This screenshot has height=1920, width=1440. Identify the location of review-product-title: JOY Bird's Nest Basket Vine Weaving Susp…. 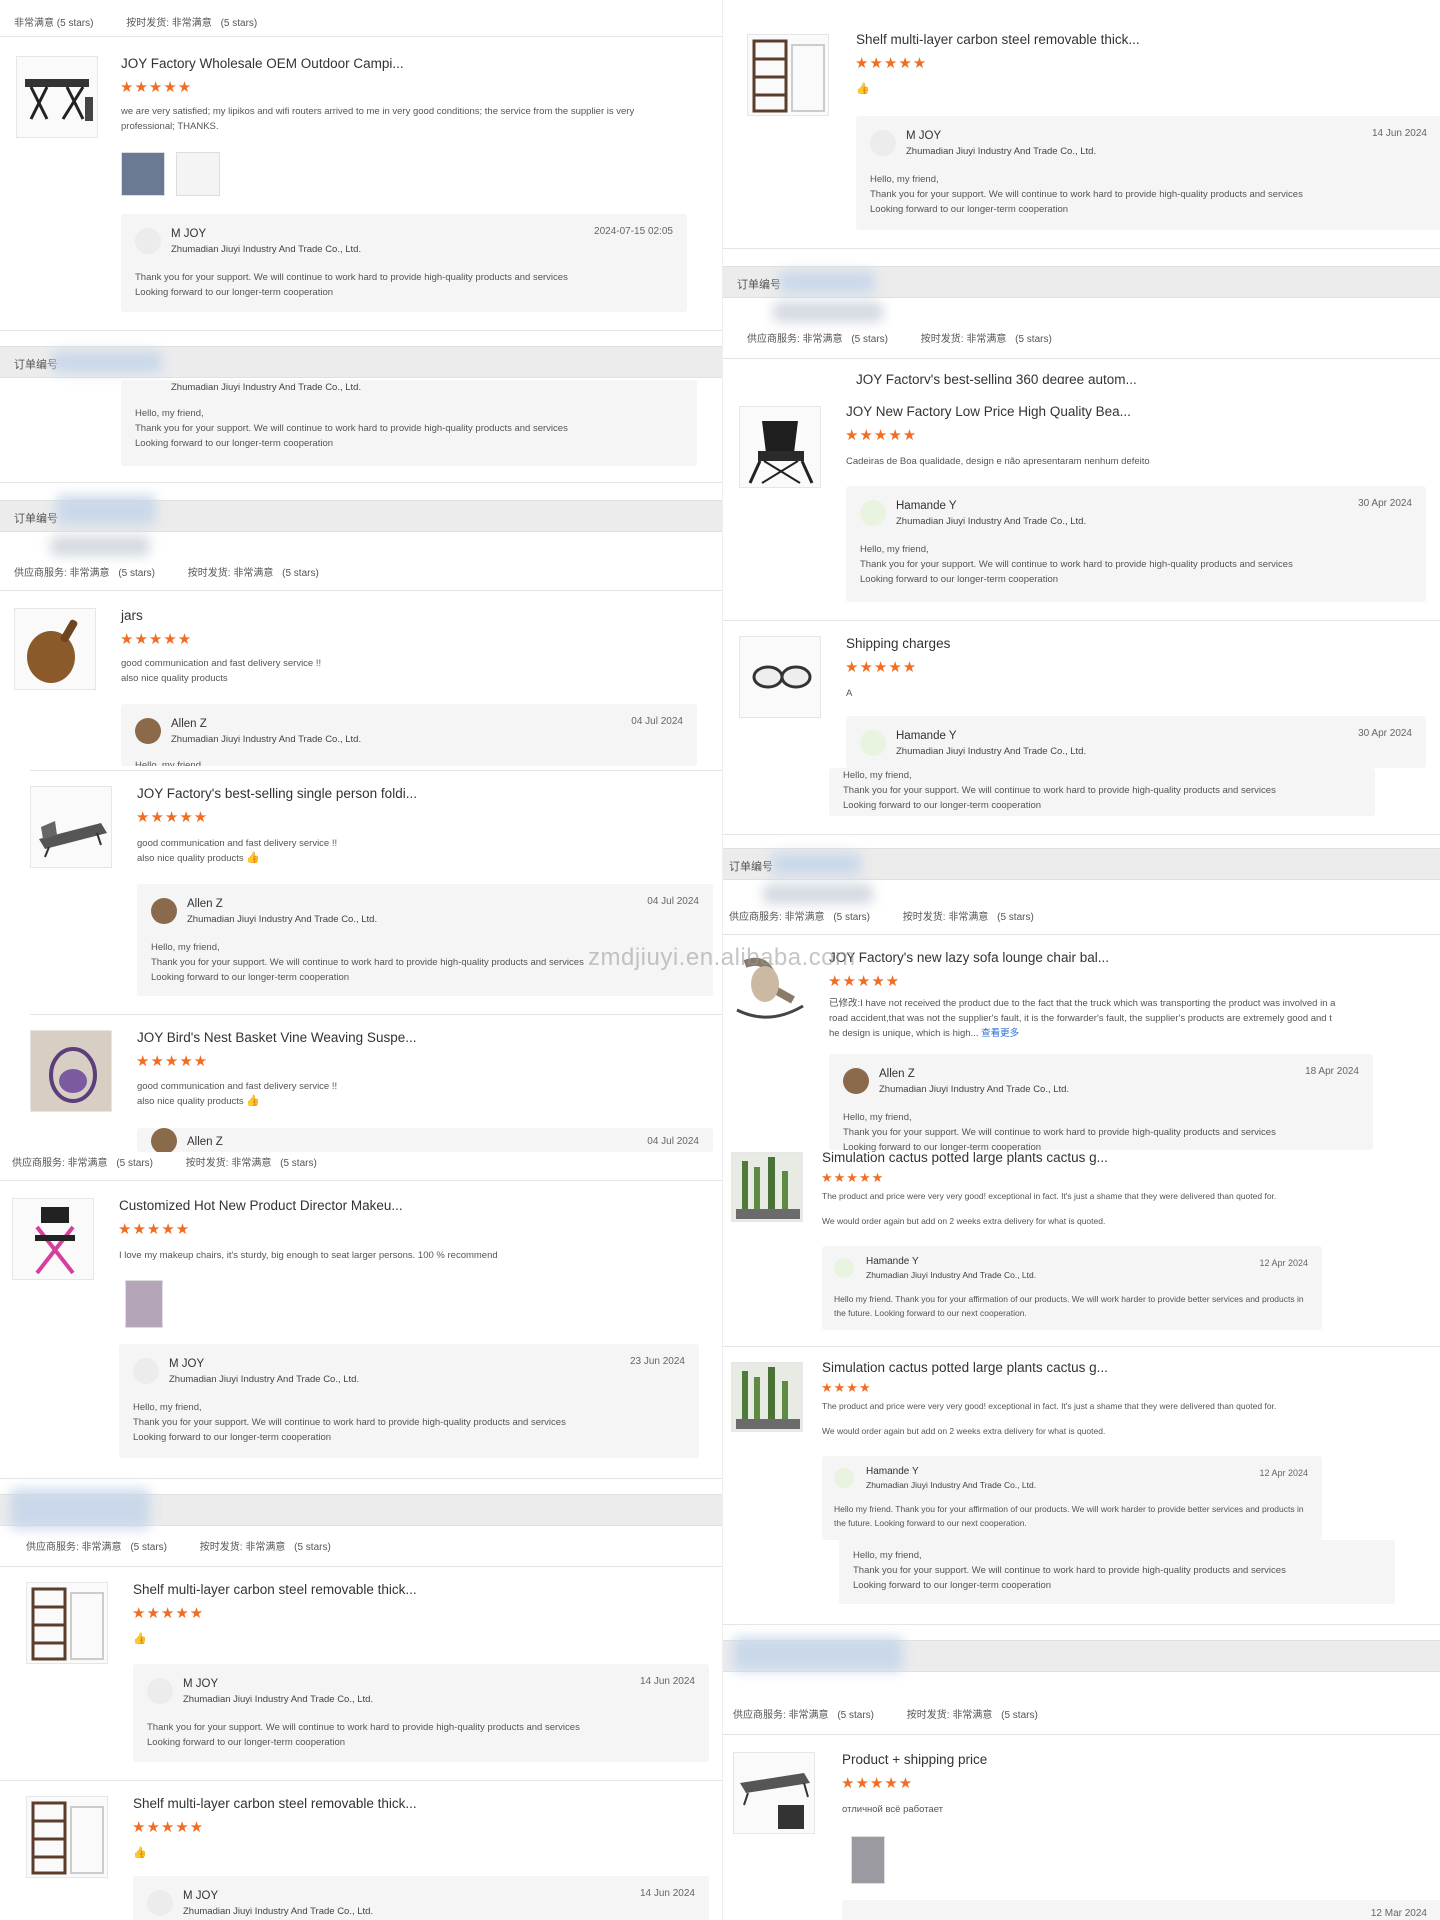
(276, 1037).